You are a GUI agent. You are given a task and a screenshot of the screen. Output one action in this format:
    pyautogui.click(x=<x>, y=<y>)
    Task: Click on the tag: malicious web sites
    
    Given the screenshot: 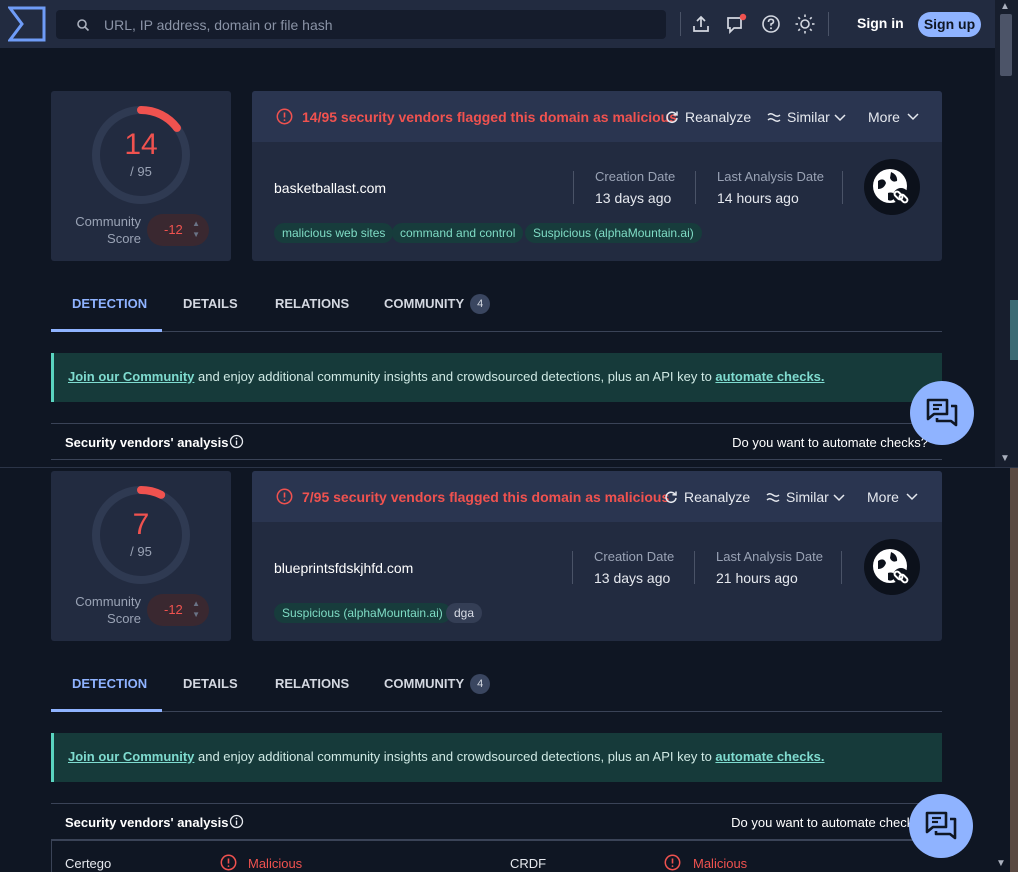 What is the action you would take?
    pyautogui.click(x=334, y=233)
    